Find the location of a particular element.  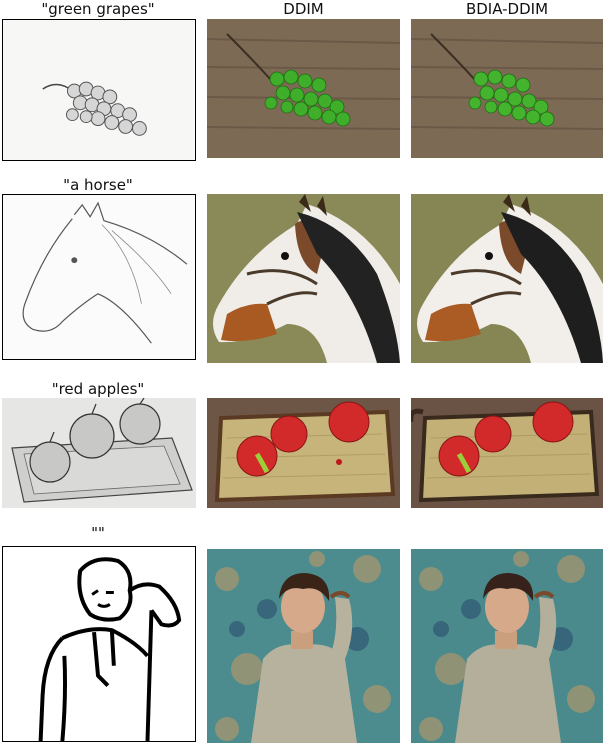

grapes-ddim-image is located at coordinates (303, 88).